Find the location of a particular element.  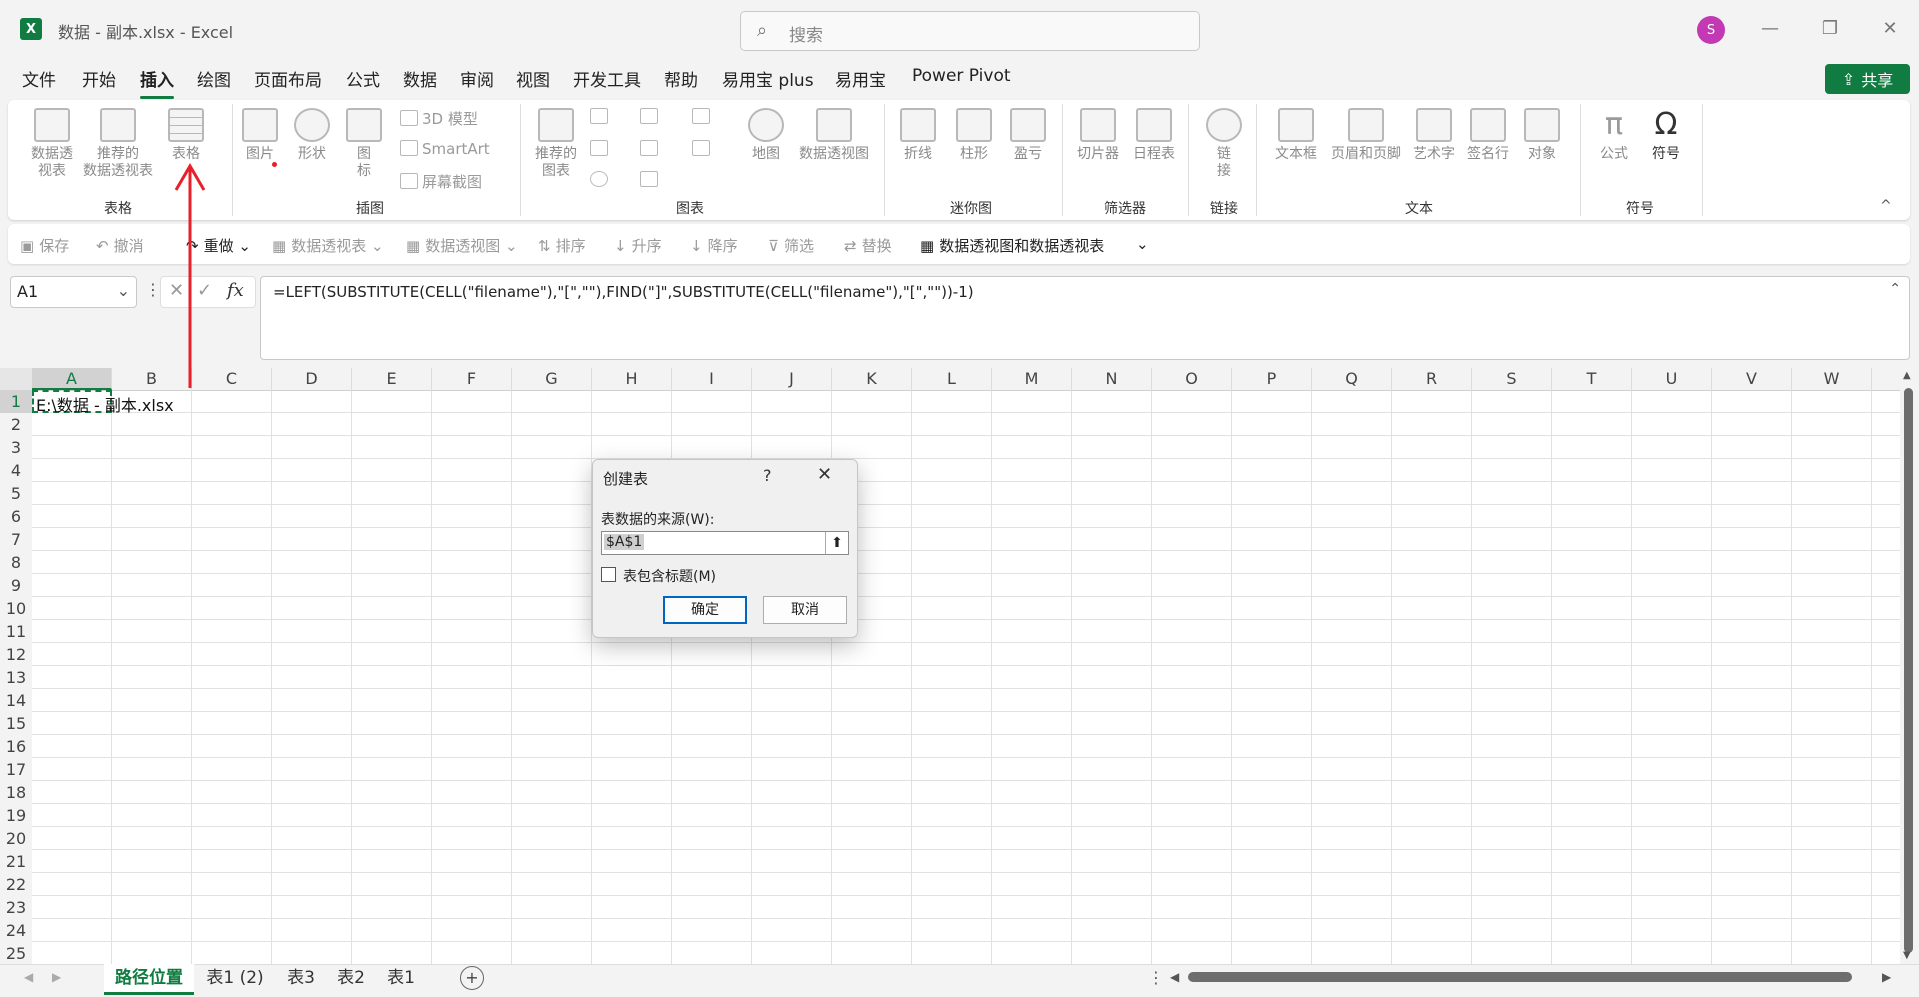

column-chart-button is located at coordinates (601, 117).